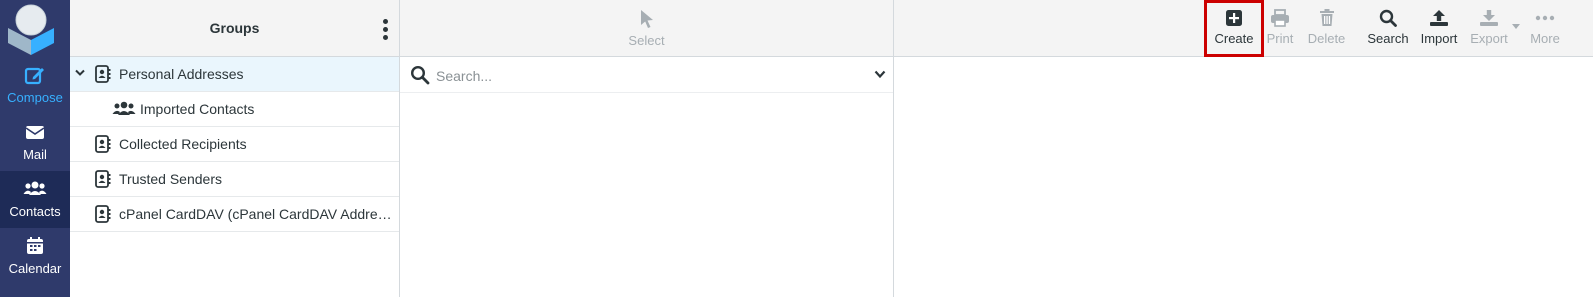 The height and width of the screenshot is (297, 1593). What do you see at coordinates (35, 268) in the screenshot?
I see `nav-calendar-label: Calendar` at bounding box center [35, 268].